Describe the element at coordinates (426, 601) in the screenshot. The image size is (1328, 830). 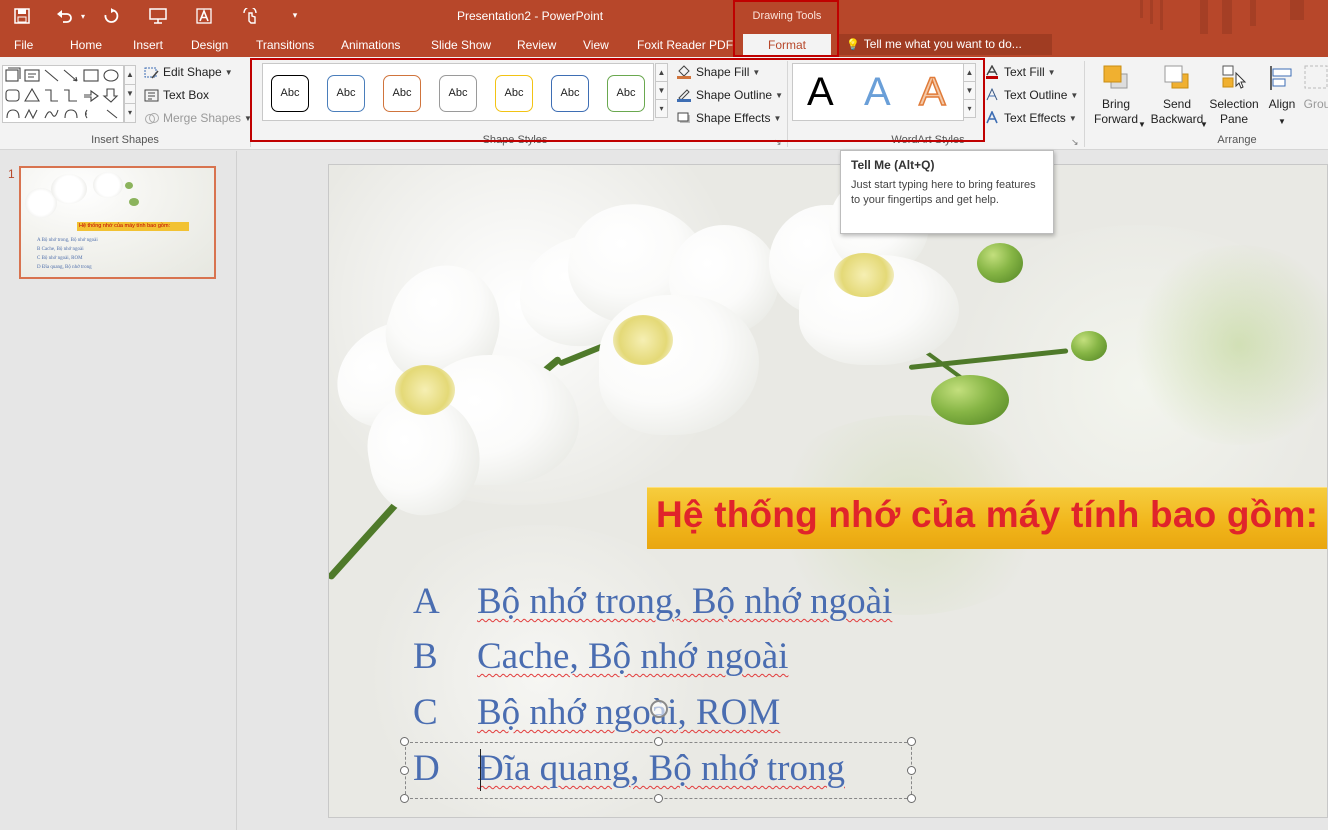
I see `option-letter: A` at that location.